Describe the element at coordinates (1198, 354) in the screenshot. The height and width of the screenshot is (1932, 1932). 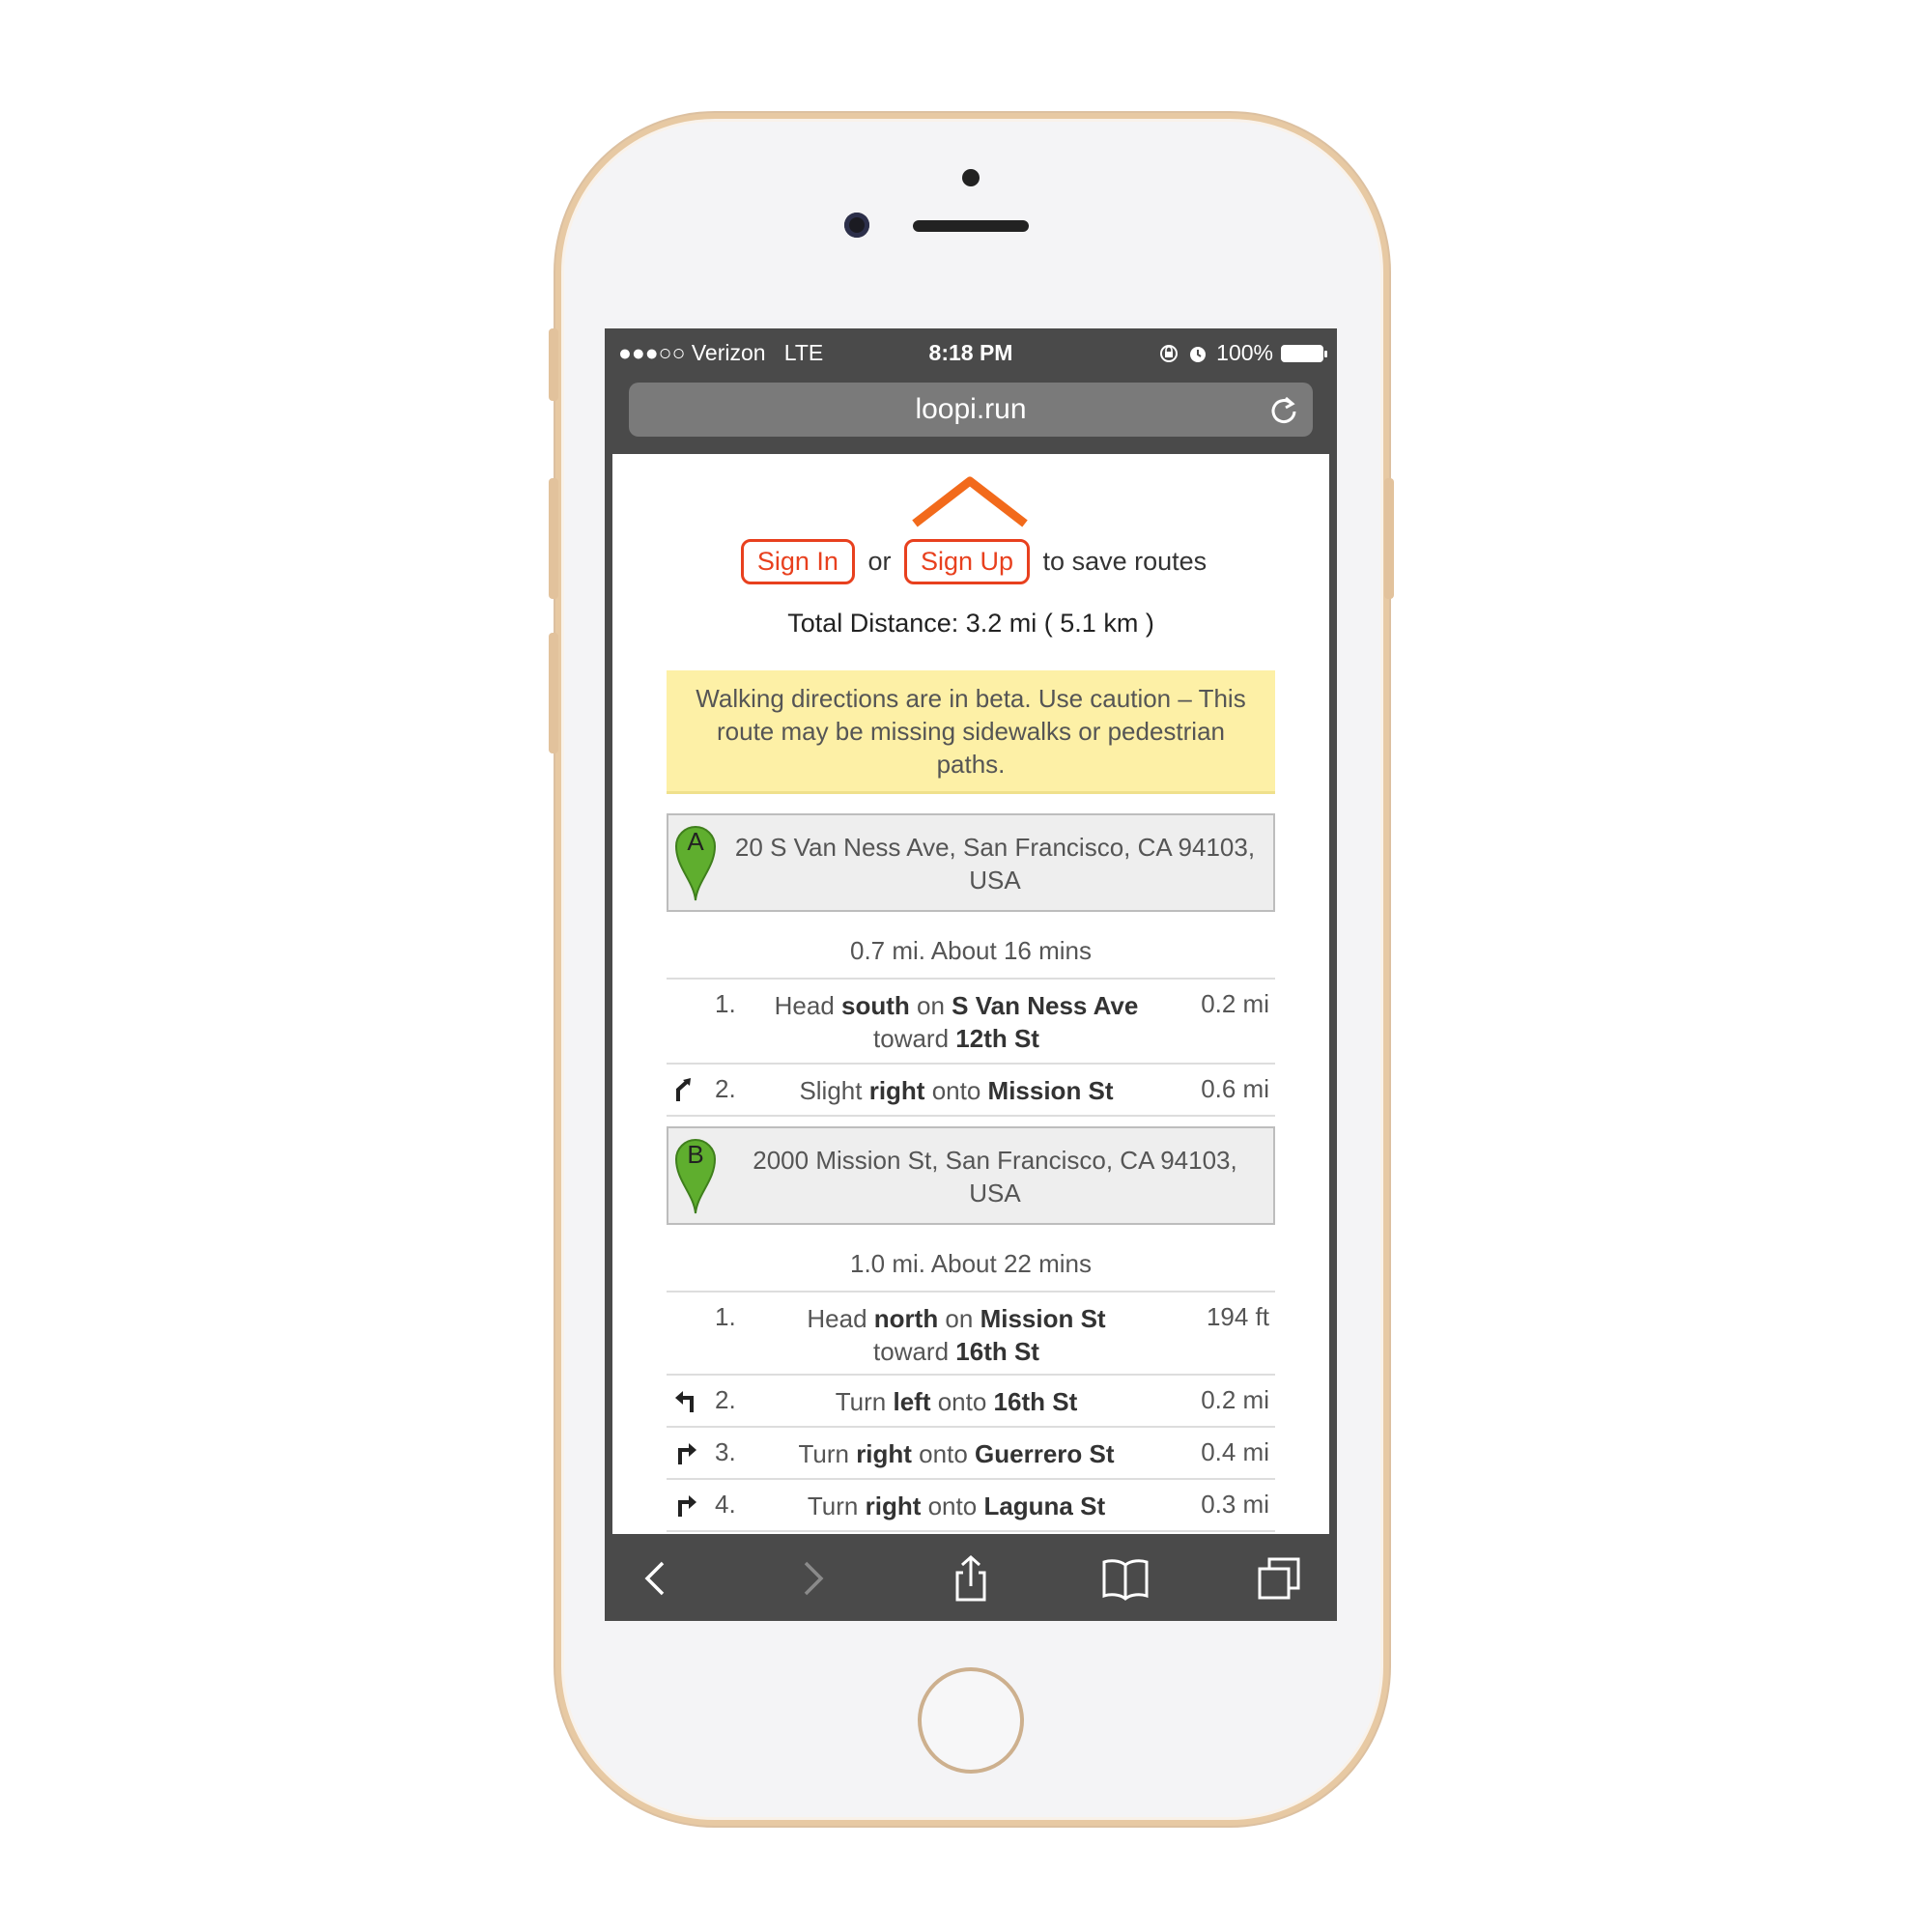
I see `alarm-icon` at that location.